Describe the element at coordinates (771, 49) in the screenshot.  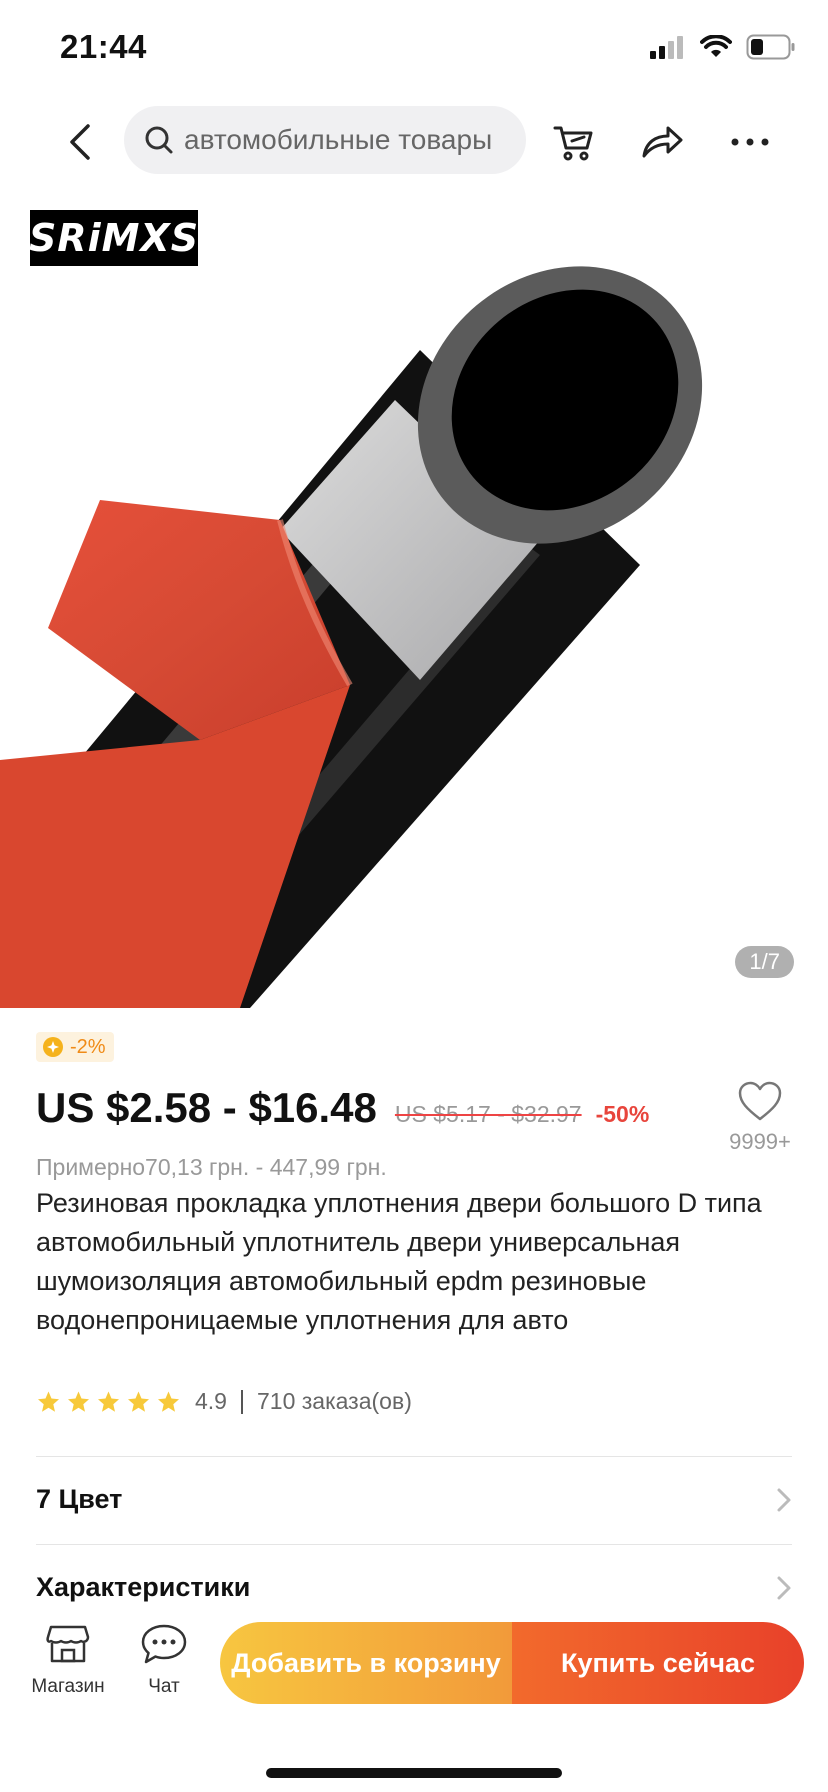
I see `battery-icon` at that location.